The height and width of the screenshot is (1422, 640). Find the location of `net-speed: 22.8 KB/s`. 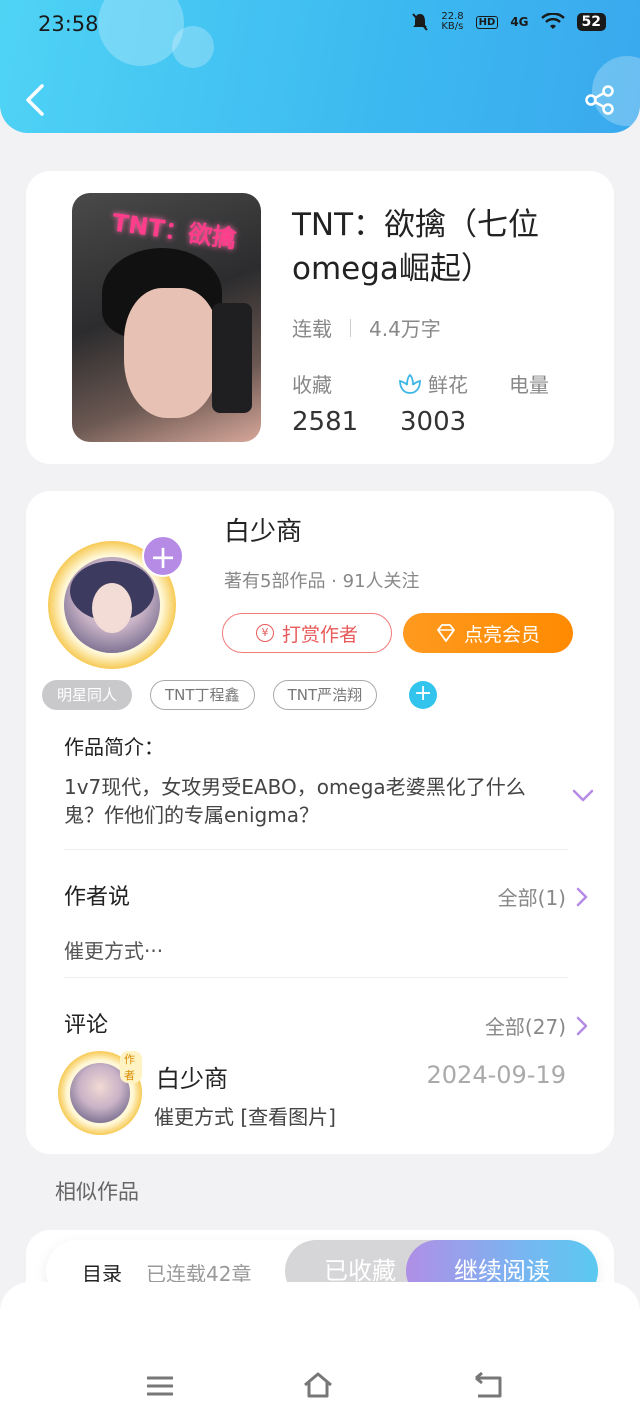

net-speed: 22.8 KB/s is located at coordinates (452, 21).